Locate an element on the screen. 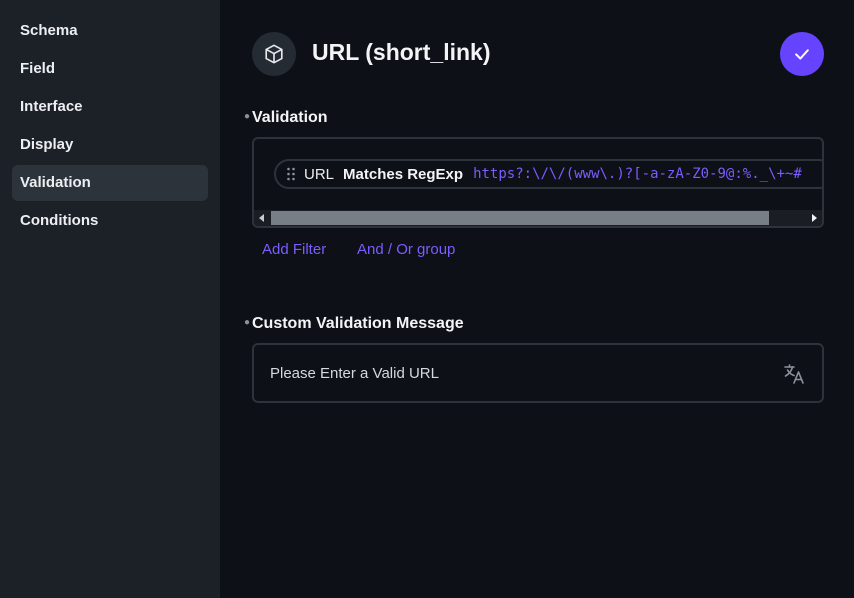  filter-operator: Matches RegExp is located at coordinates (403, 174).